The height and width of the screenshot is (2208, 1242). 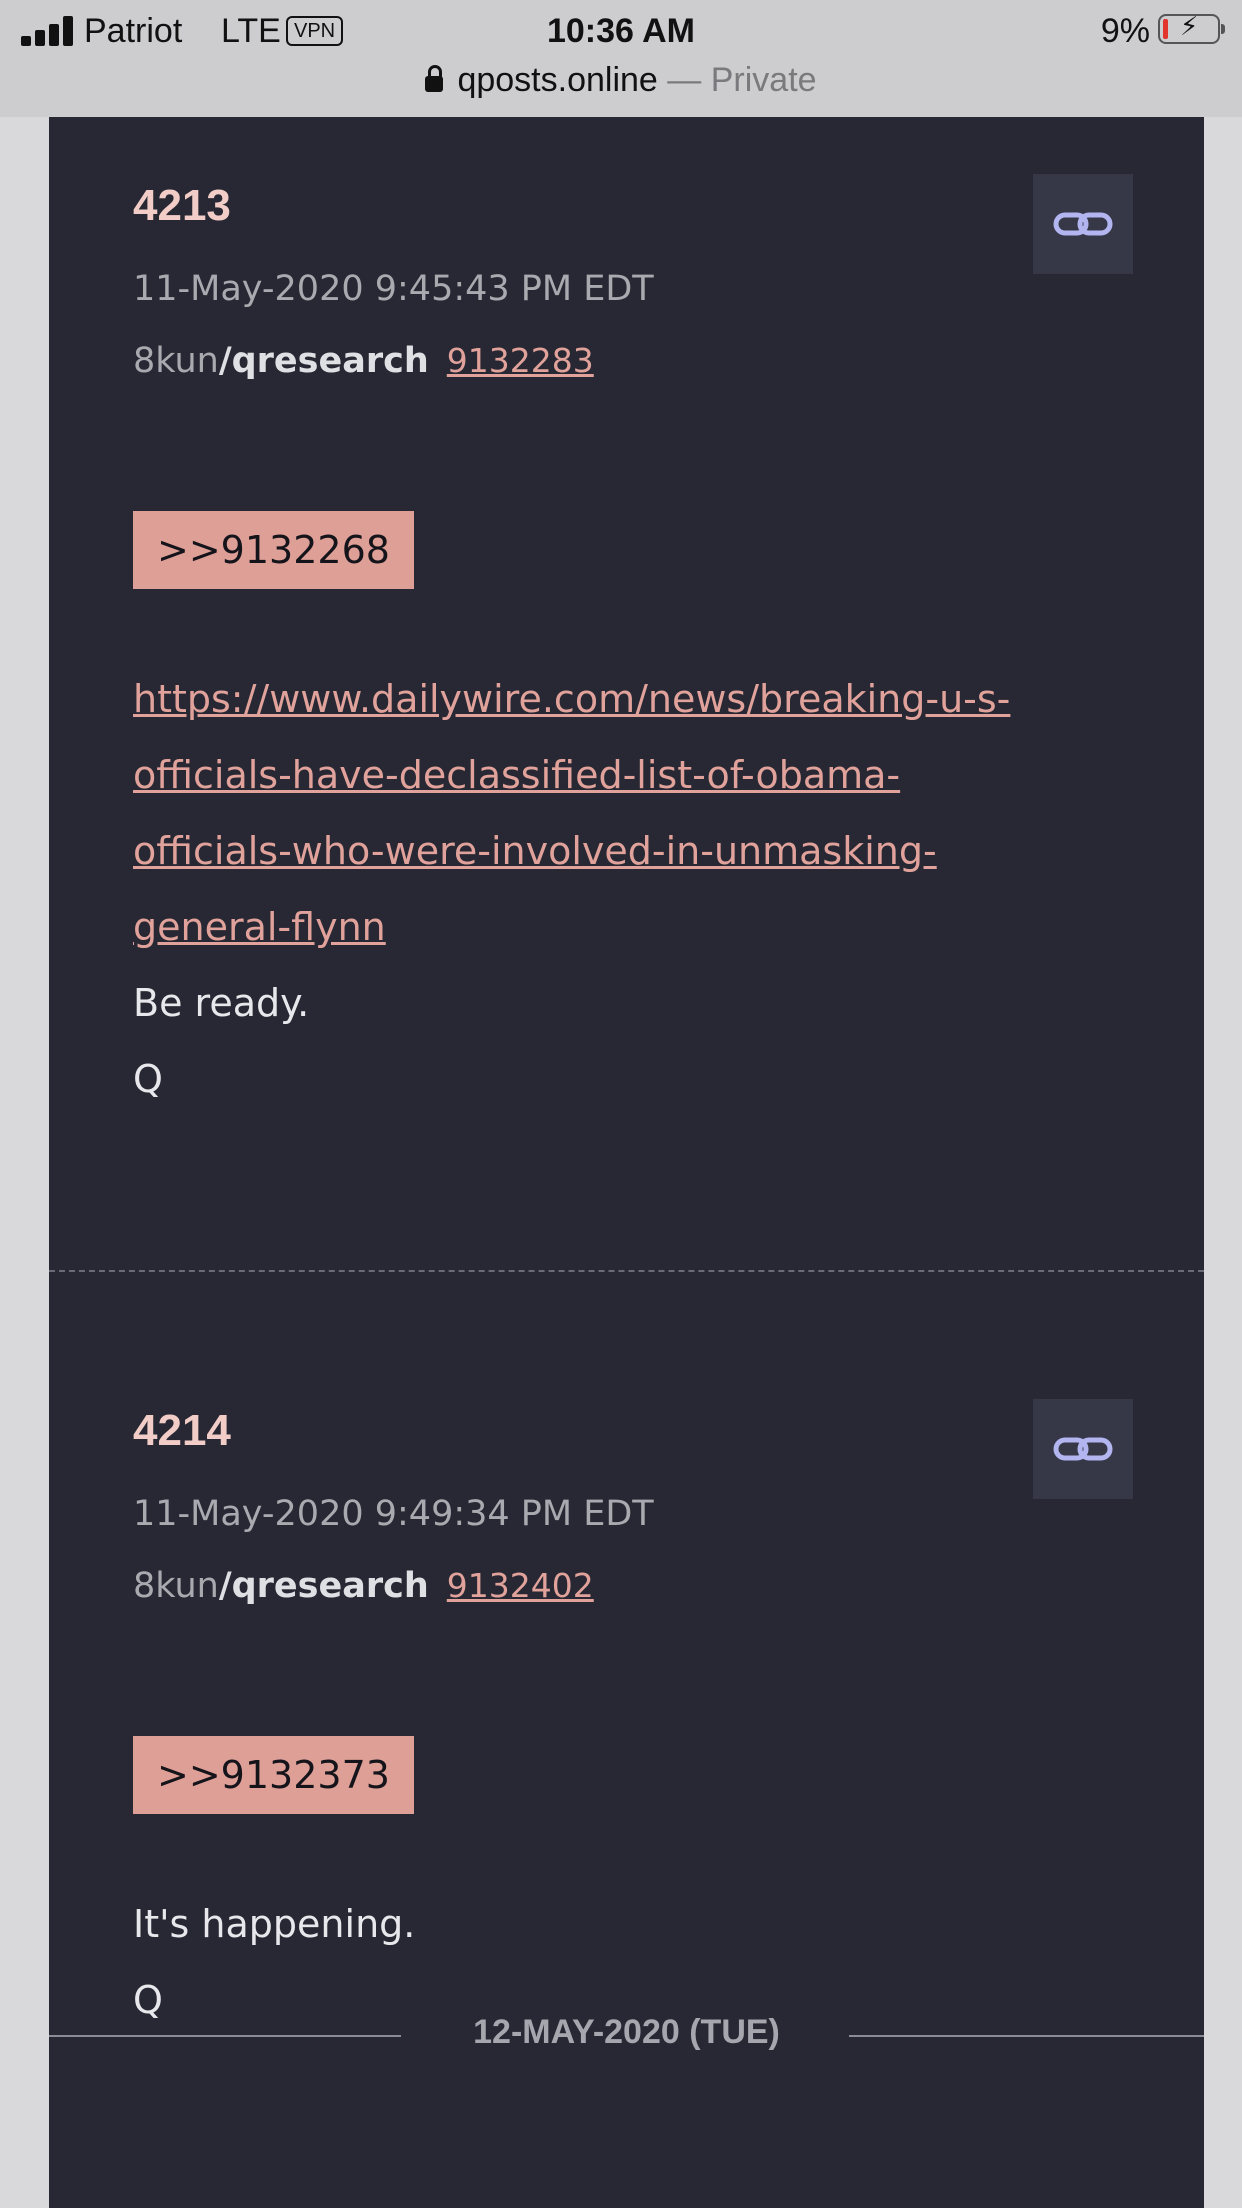 I want to click on battery-icon: ⚡, so click(x=1191, y=28).